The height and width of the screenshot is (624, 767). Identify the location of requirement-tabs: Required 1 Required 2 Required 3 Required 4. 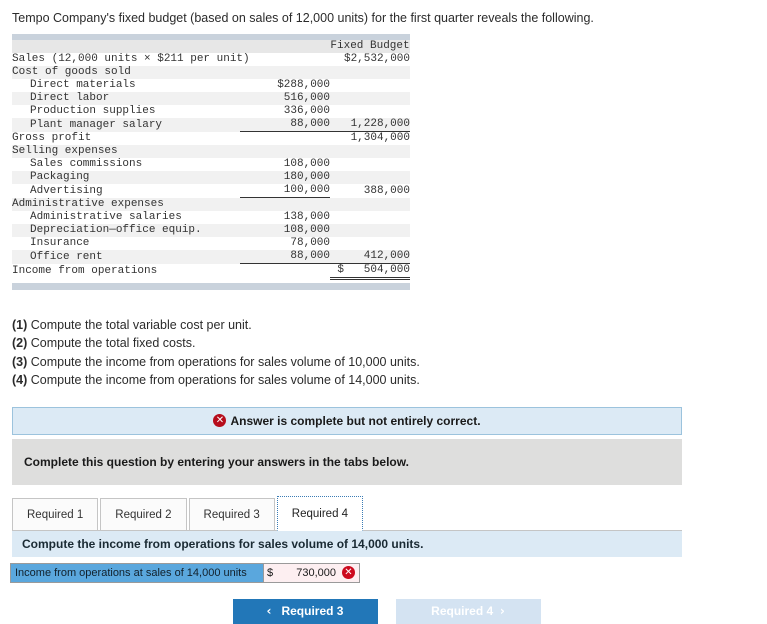
(389, 513).